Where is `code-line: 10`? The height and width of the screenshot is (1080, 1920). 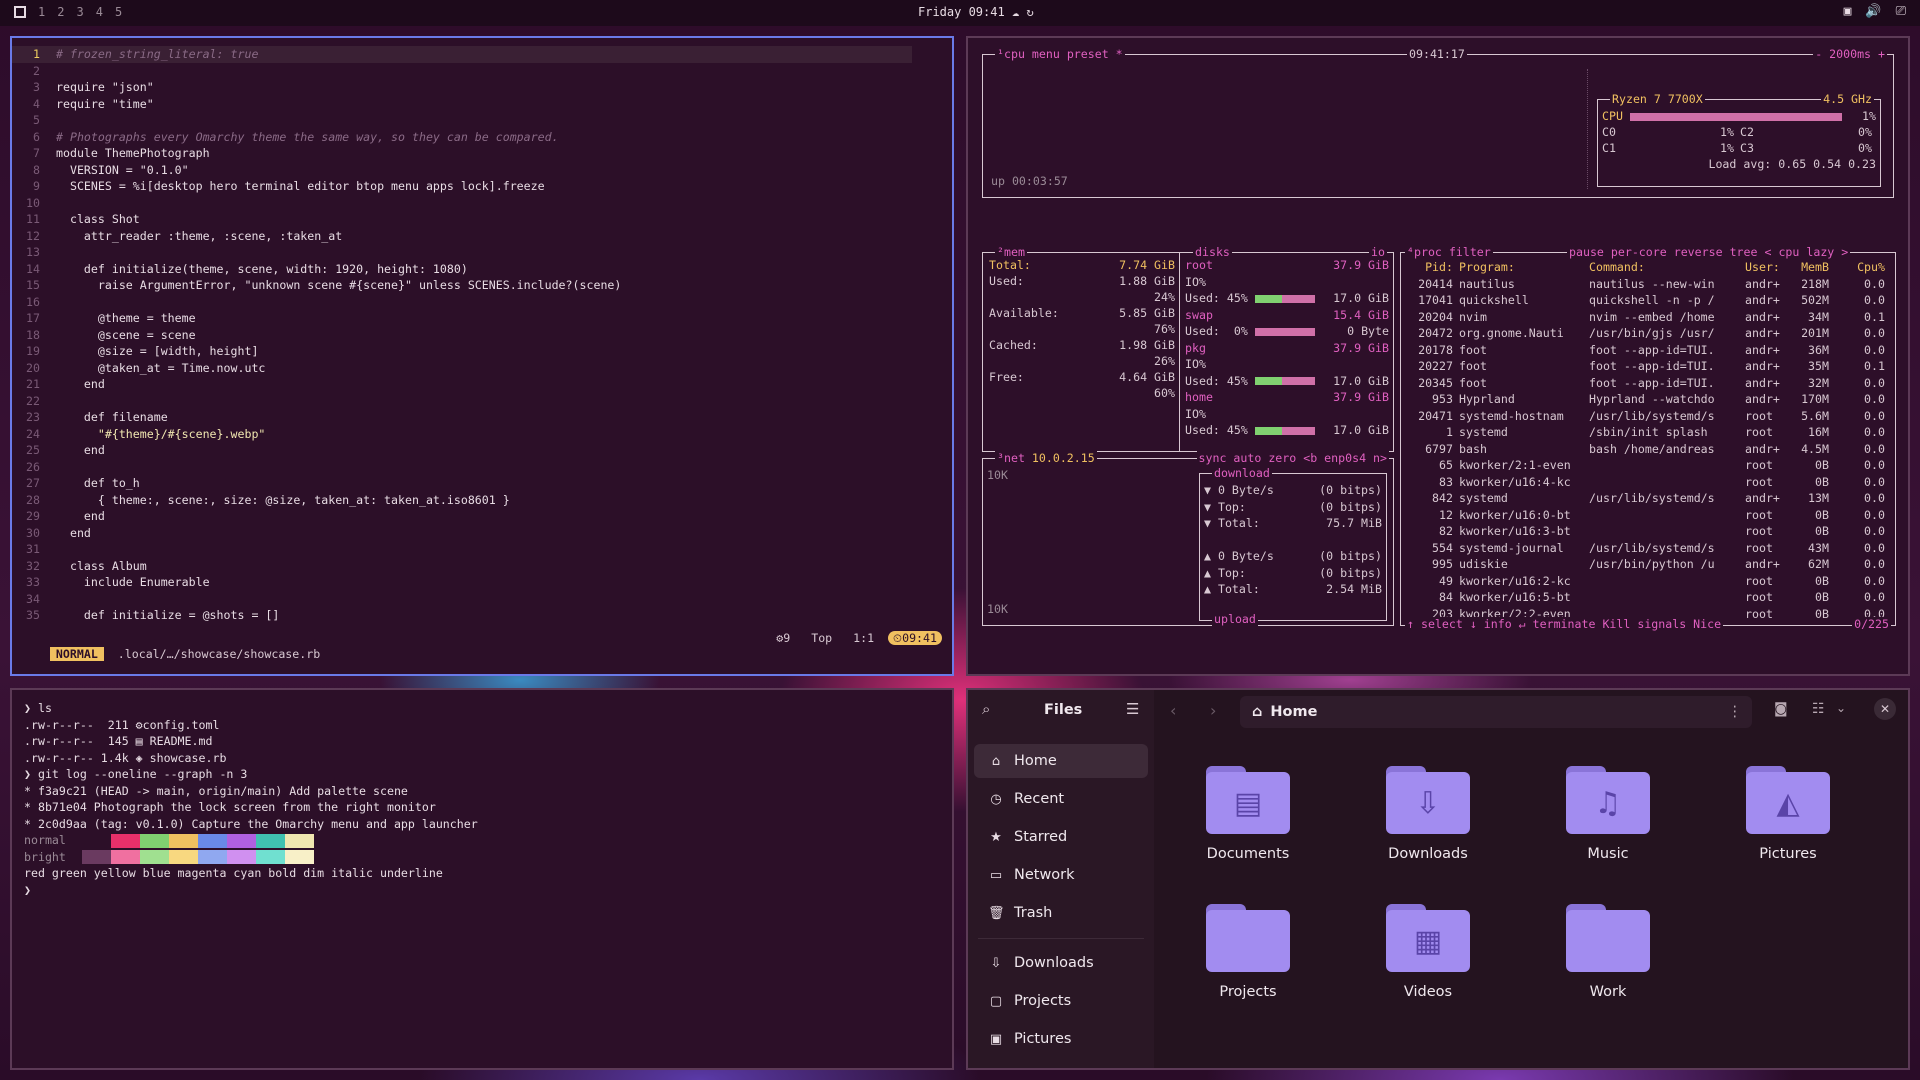 code-line: 10 is located at coordinates (482, 203).